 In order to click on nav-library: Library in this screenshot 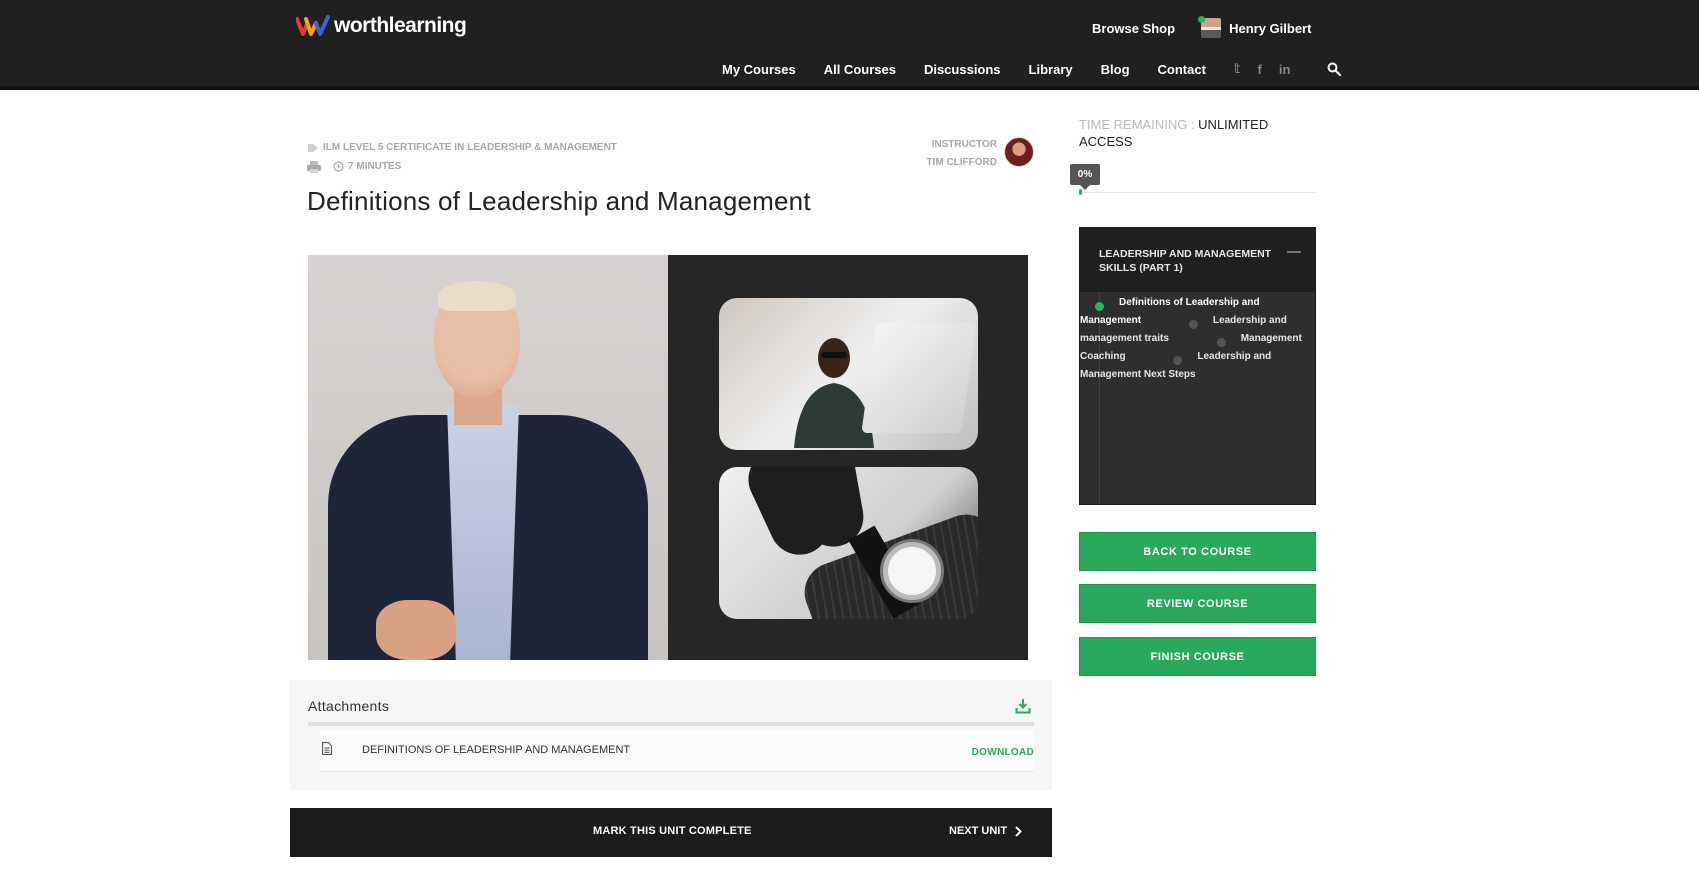, I will do `click(1051, 69)`.